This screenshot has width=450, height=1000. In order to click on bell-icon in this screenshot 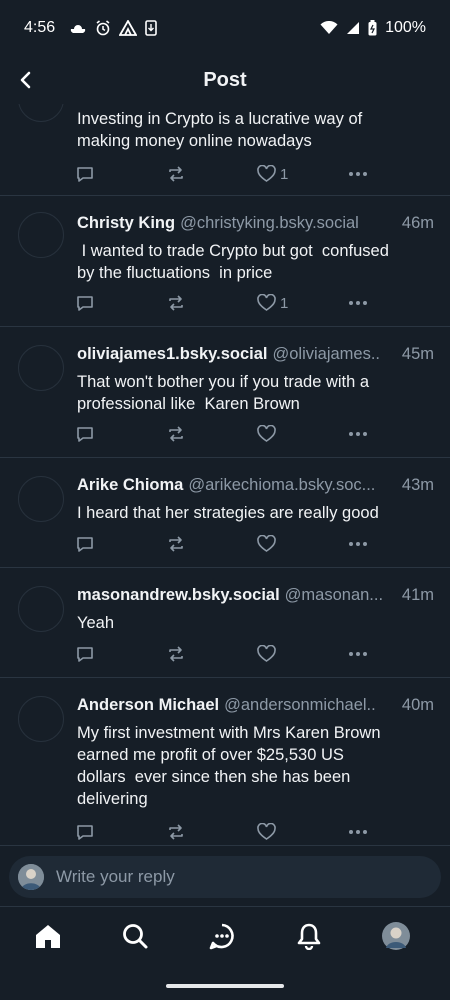, I will do `click(309, 936)`.